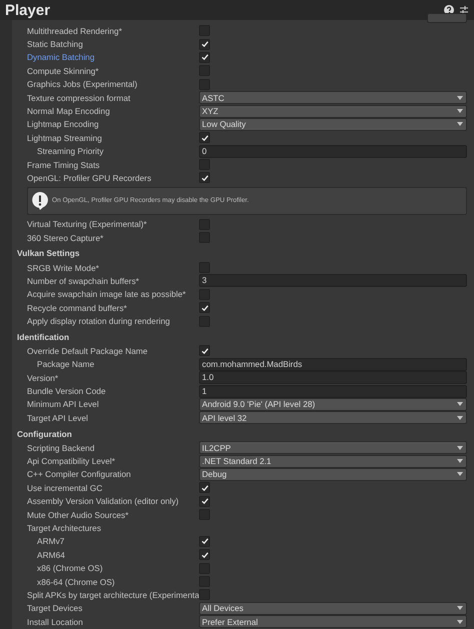 The width and height of the screenshot is (474, 629). Describe the element at coordinates (113, 595) in the screenshot. I see `setting-label: Split APKs by target architecture (Experimenta` at that location.